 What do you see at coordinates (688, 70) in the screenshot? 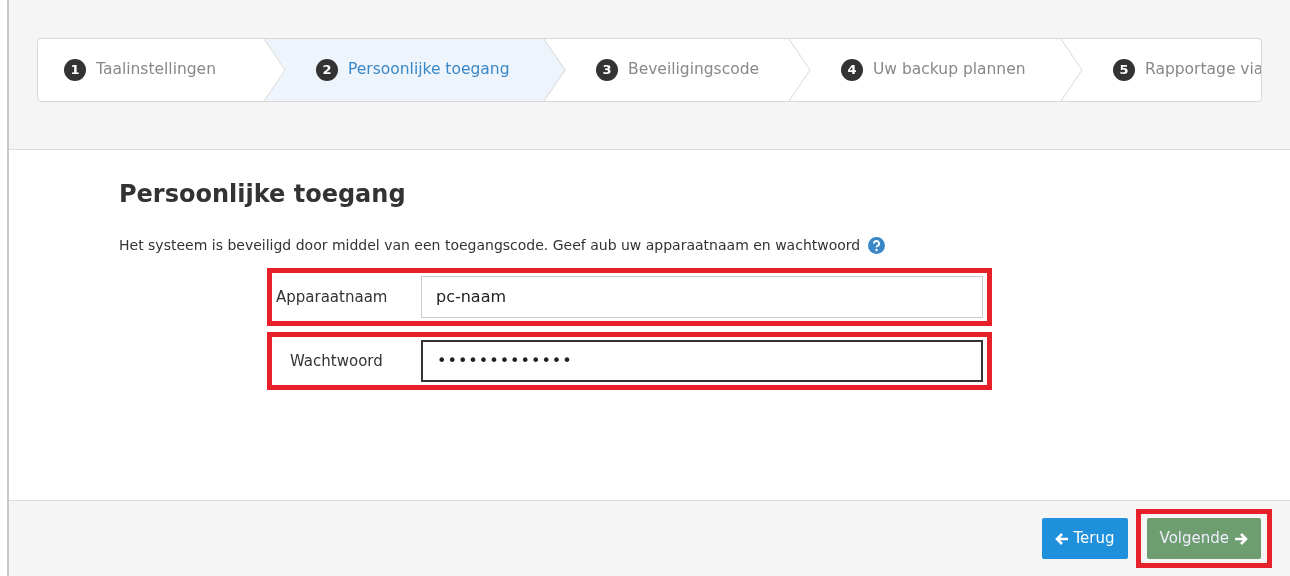
I see `wizard-step: 3 Beveiligingscode` at bounding box center [688, 70].